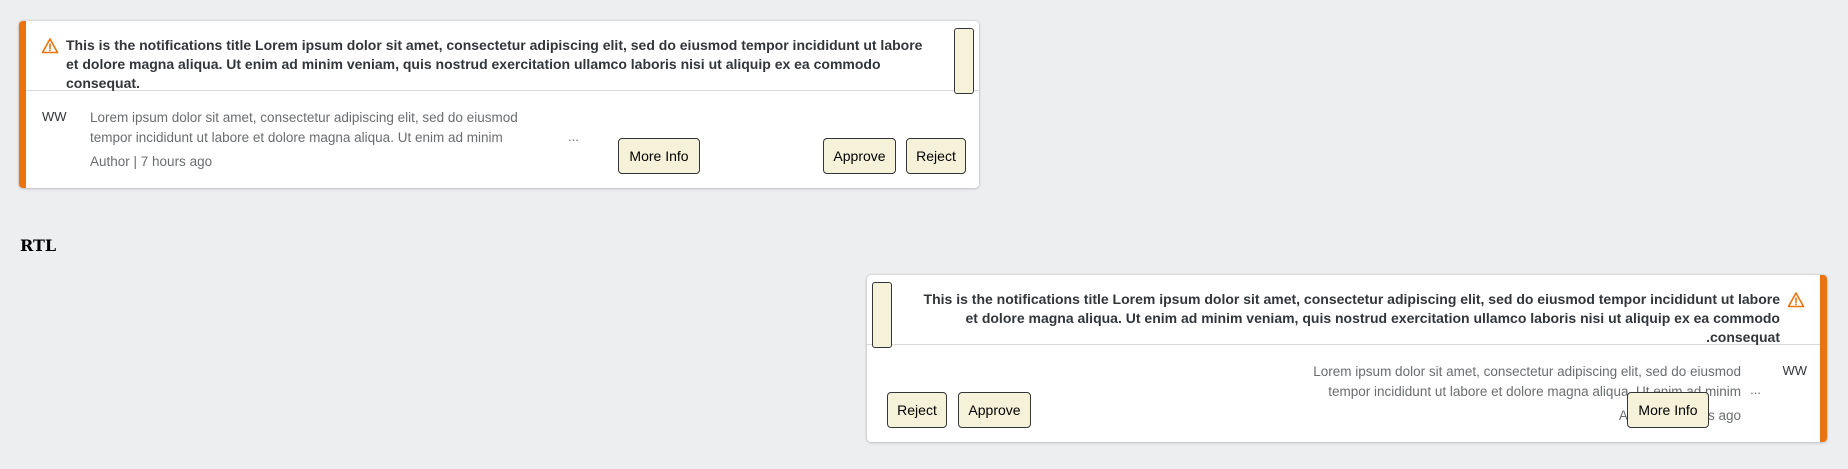 This screenshot has width=1848, height=469. What do you see at coordinates (151, 161) in the screenshot?
I see `notification-meta: Author | 7 hours ago` at bounding box center [151, 161].